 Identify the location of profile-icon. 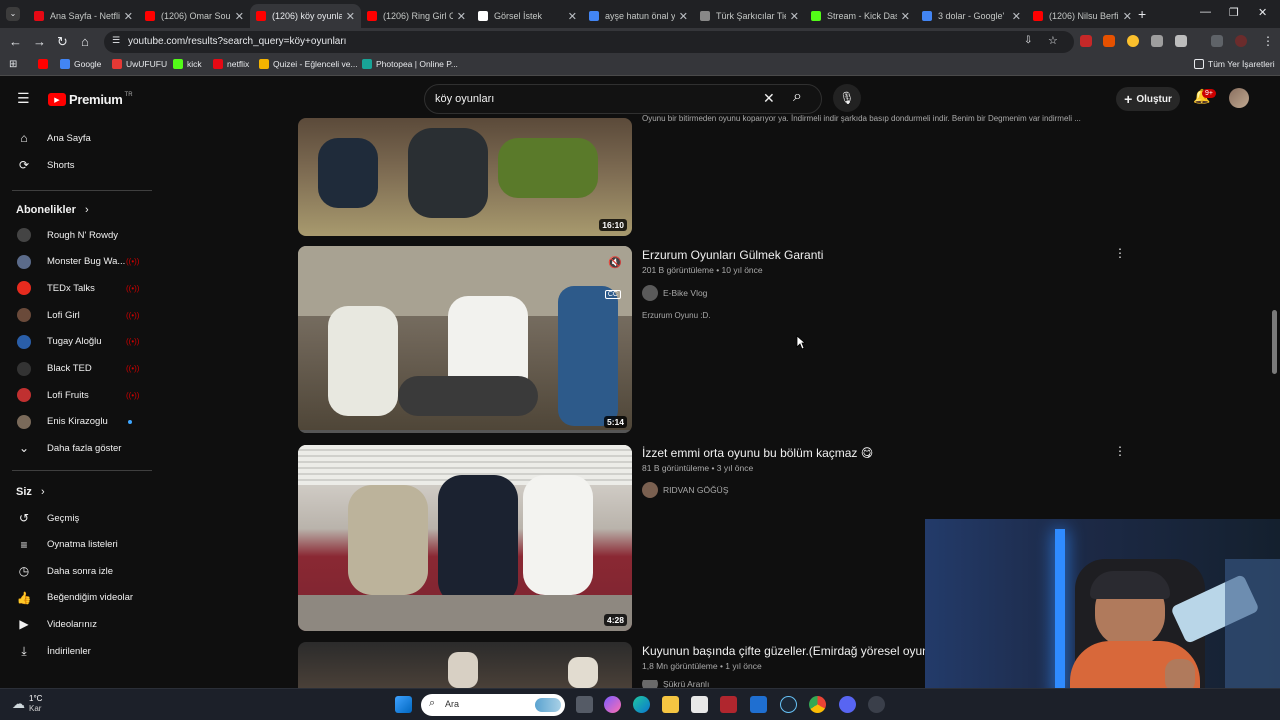
(1241, 41).